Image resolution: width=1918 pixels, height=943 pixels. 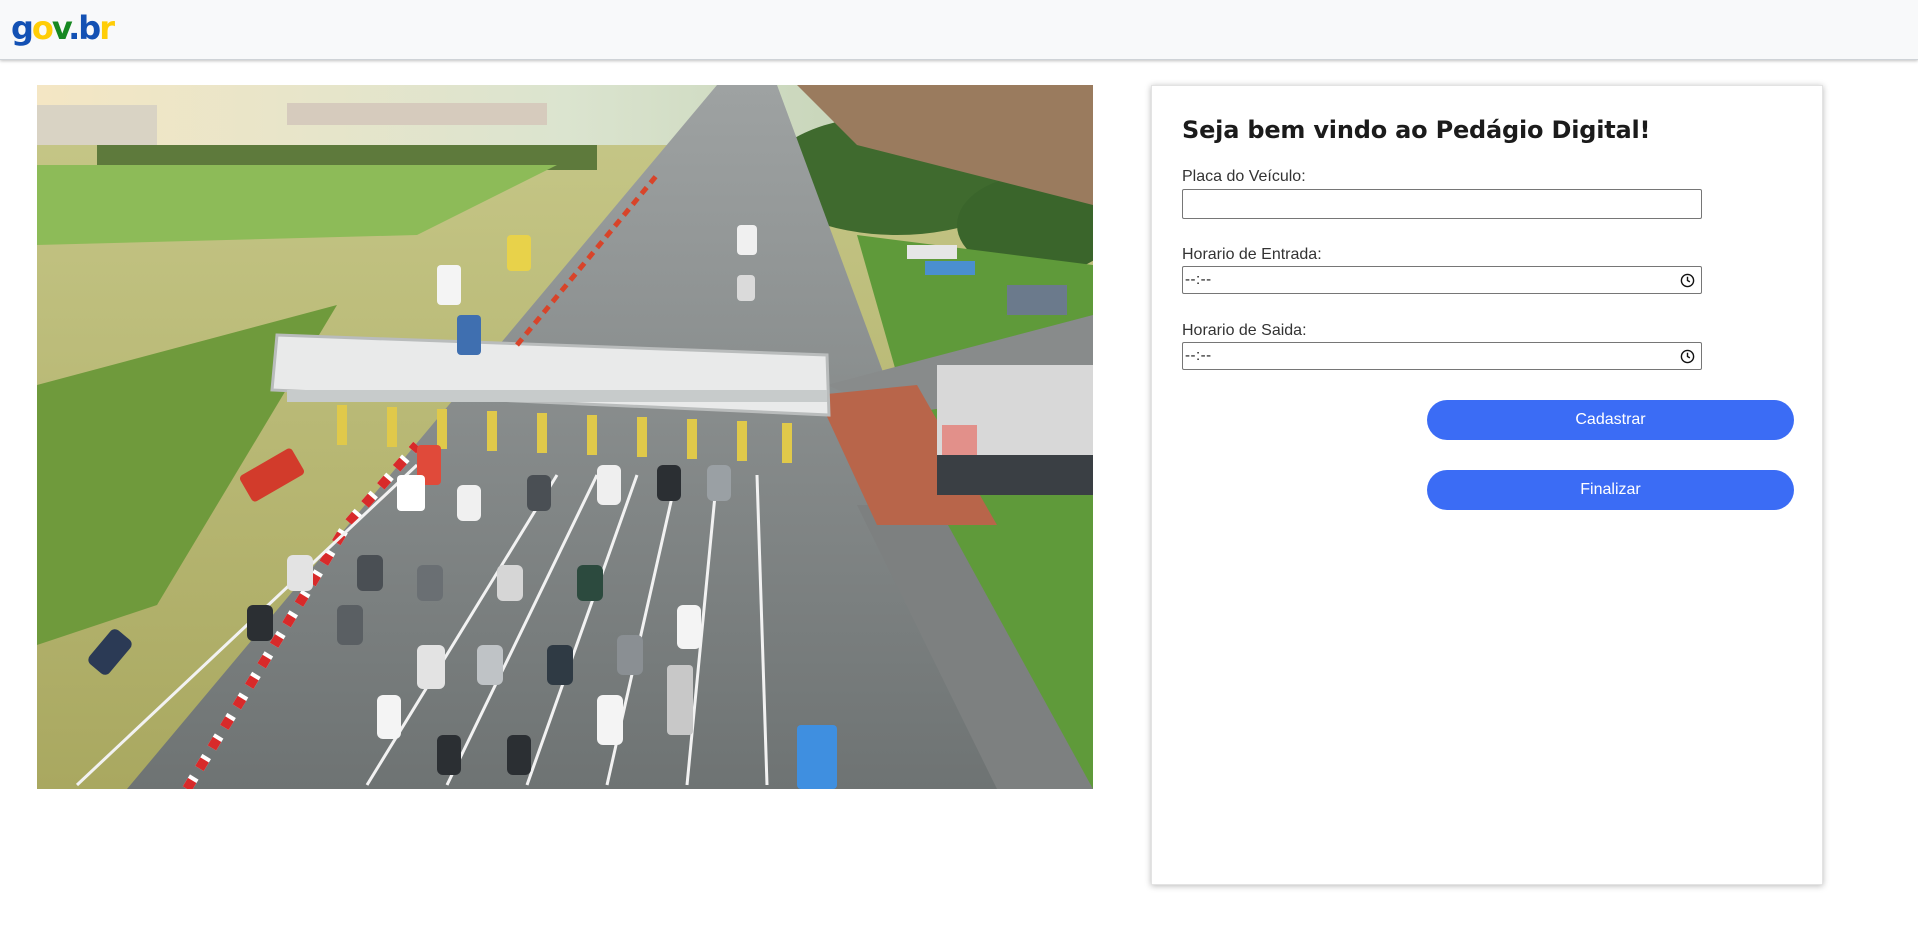 I want to click on top-header: gov.br, so click(x=959, y=30).